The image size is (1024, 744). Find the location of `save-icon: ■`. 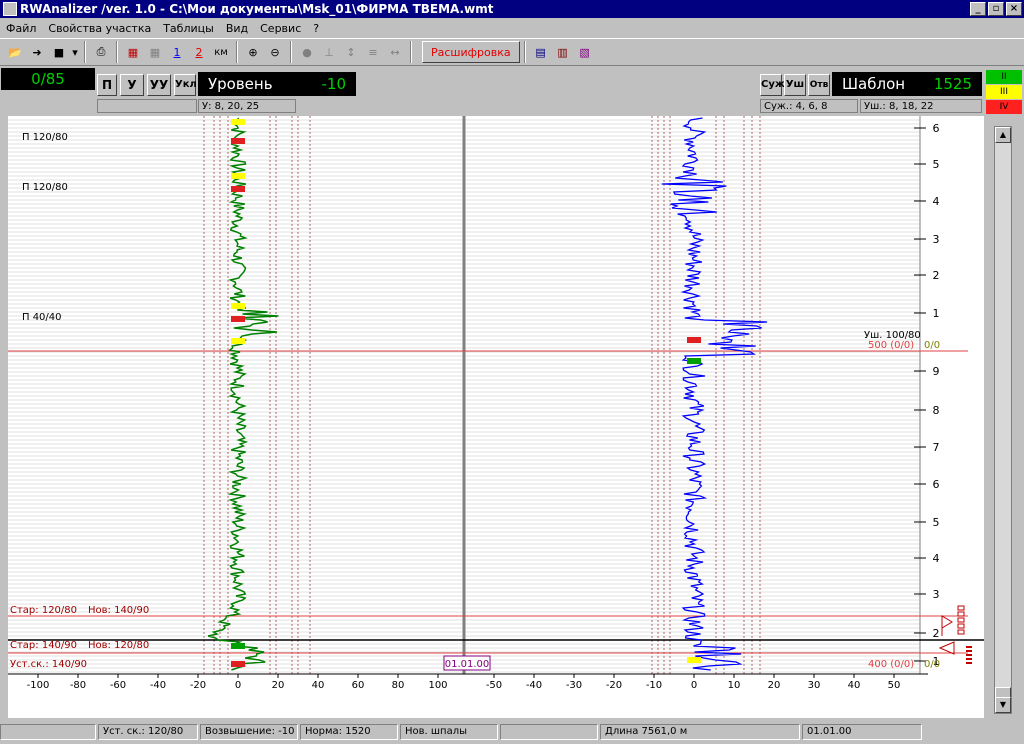

save-icon: ■ is located at coordinates (59, 52).